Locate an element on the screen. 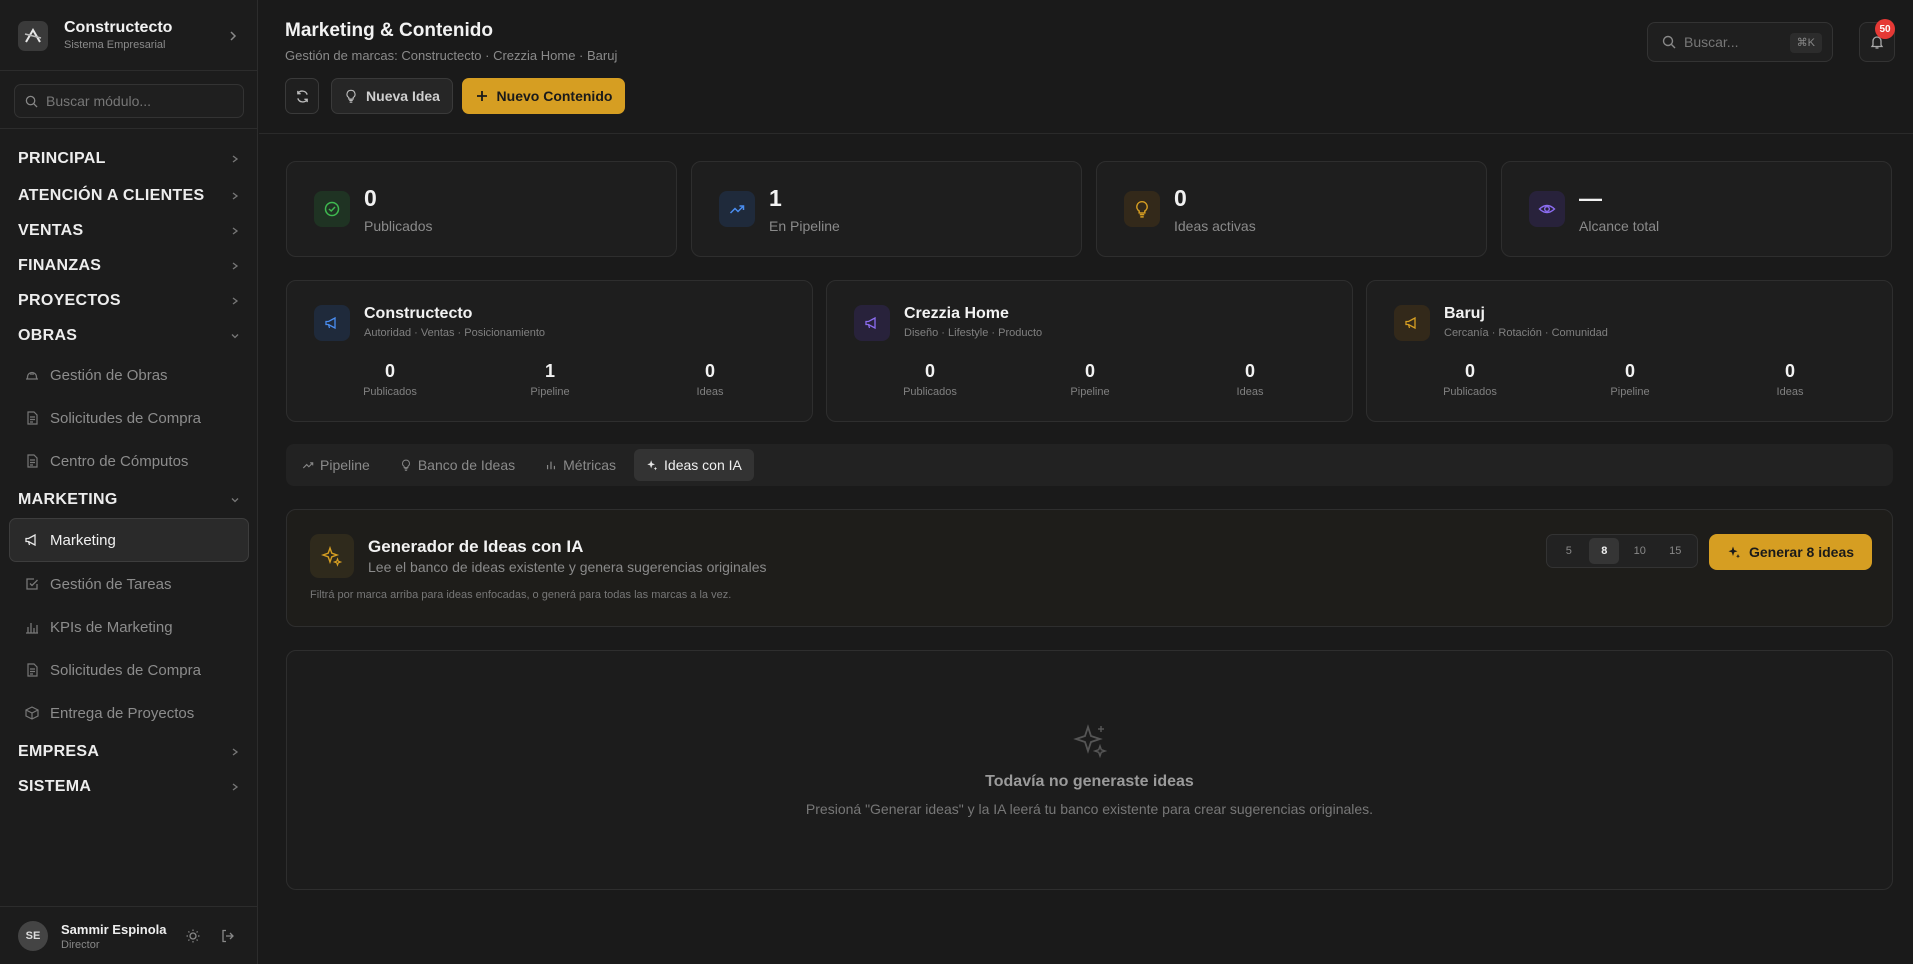  brand-stat: 1 Pipeline is located at coordinates (550, 379).